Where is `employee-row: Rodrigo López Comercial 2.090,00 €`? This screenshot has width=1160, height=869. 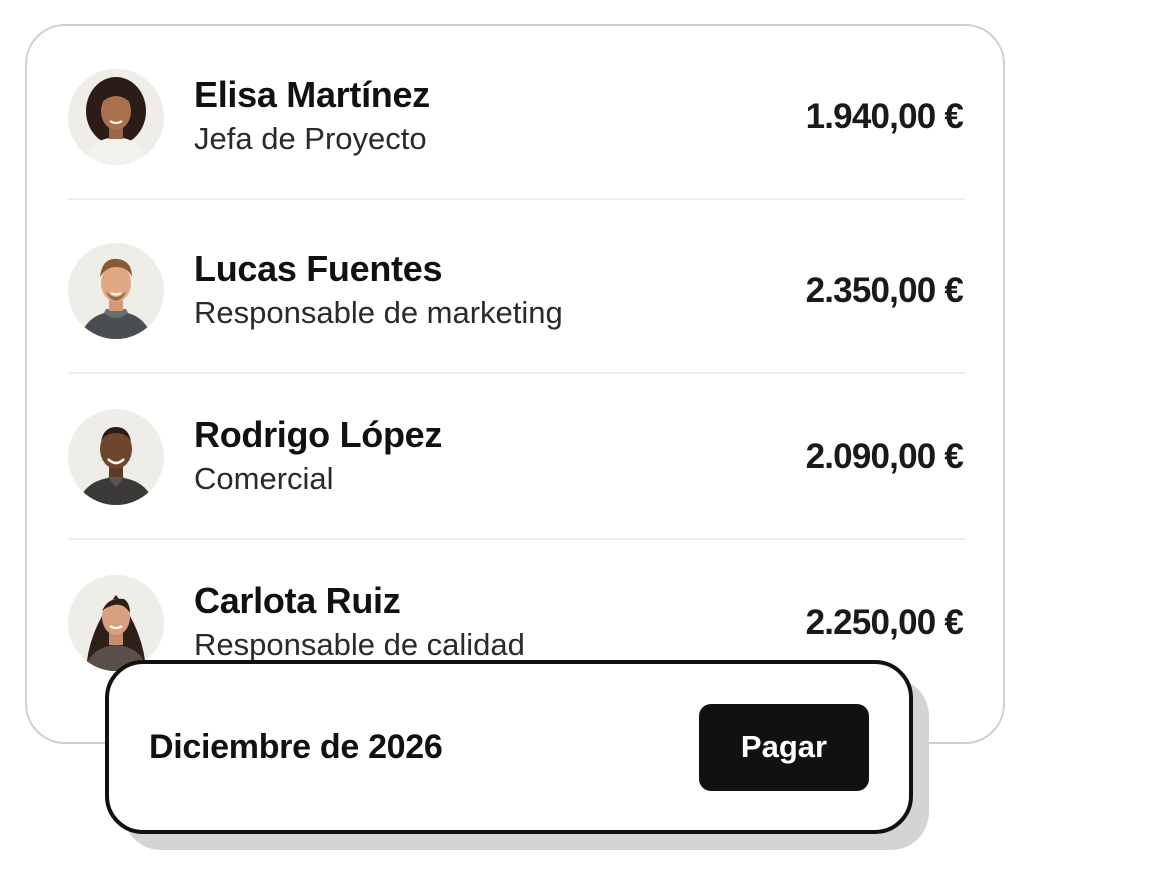 employee-row: Rodrigo López Comercial 2.090,00 € is located at coordinates (516, 457).